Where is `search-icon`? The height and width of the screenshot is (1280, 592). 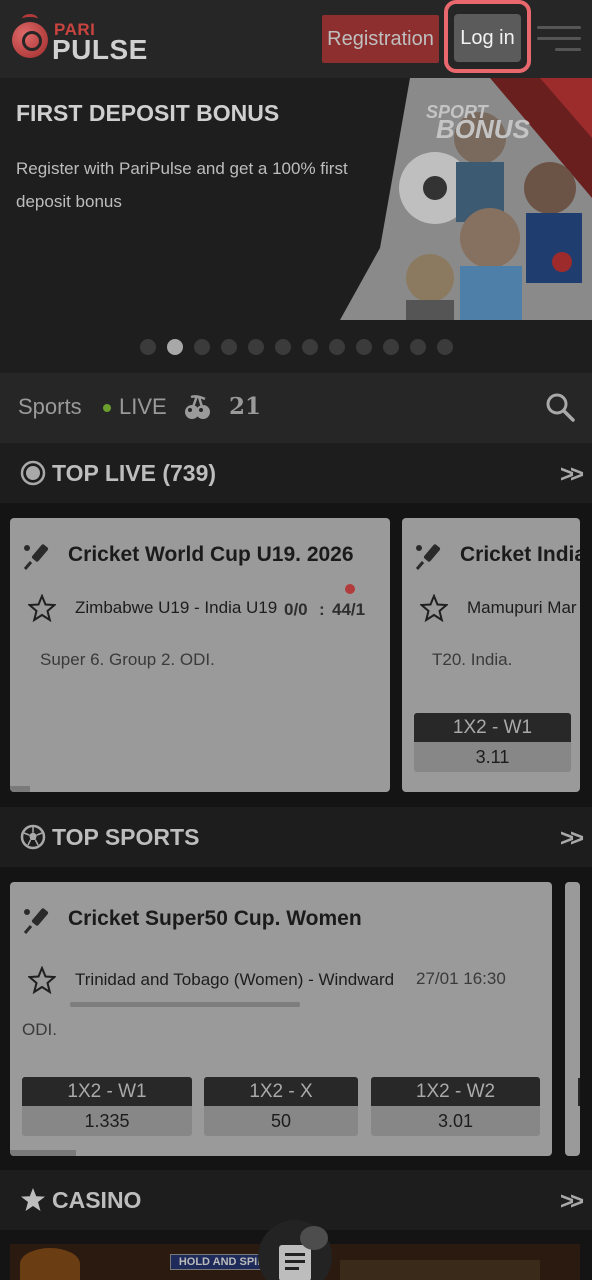 search-icon is located at coordinates (560, 407).